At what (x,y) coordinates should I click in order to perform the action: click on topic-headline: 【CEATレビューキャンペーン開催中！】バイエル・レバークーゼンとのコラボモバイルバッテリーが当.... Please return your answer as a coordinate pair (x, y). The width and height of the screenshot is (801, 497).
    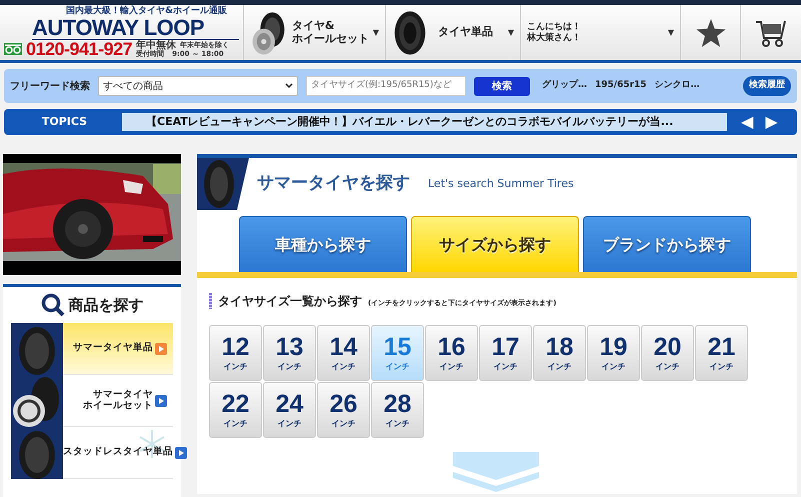
    Looking at the image, I should click on (424, 122).